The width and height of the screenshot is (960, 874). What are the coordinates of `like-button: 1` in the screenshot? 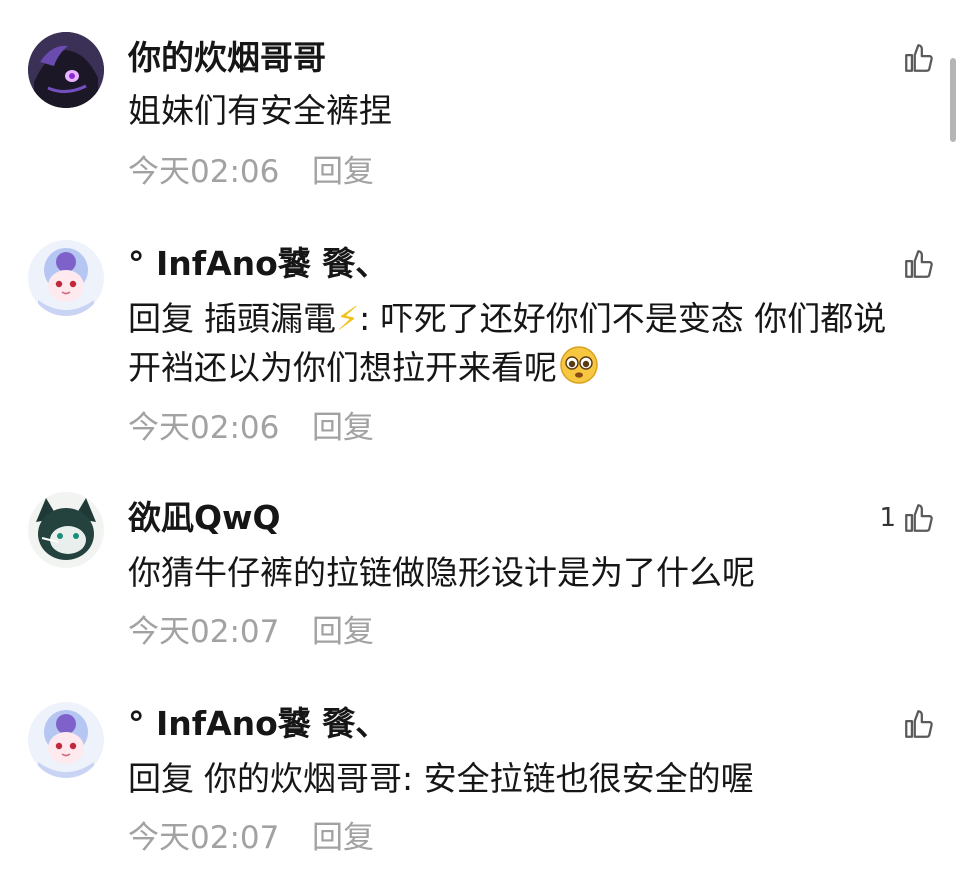 It's located at (907, 518).